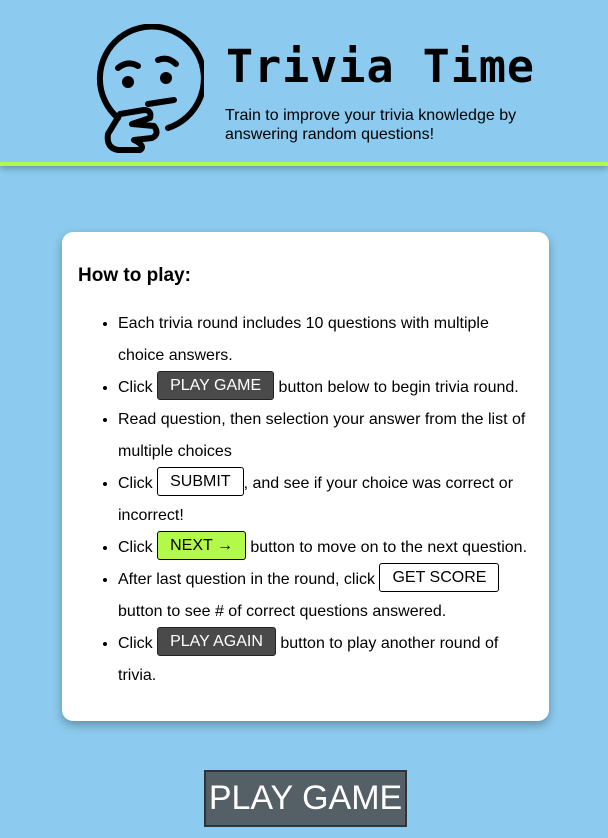 This screenshot has width=608, height=838. Describe the element at coordinates (305, 798) in the screenshot. I see `play-game-button: PLAY GAME` at that location.